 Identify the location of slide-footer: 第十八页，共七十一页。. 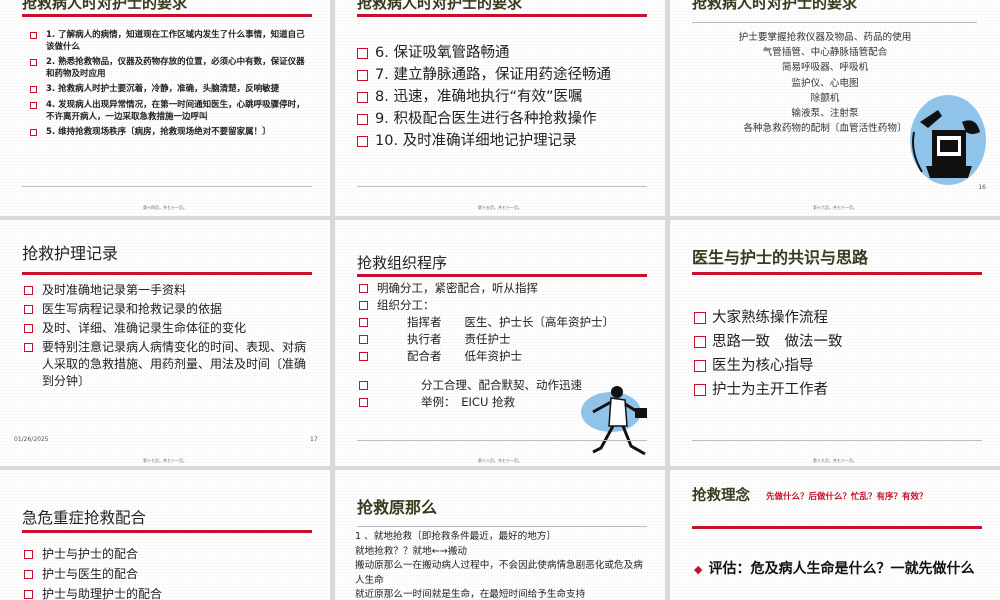
(500, 460).